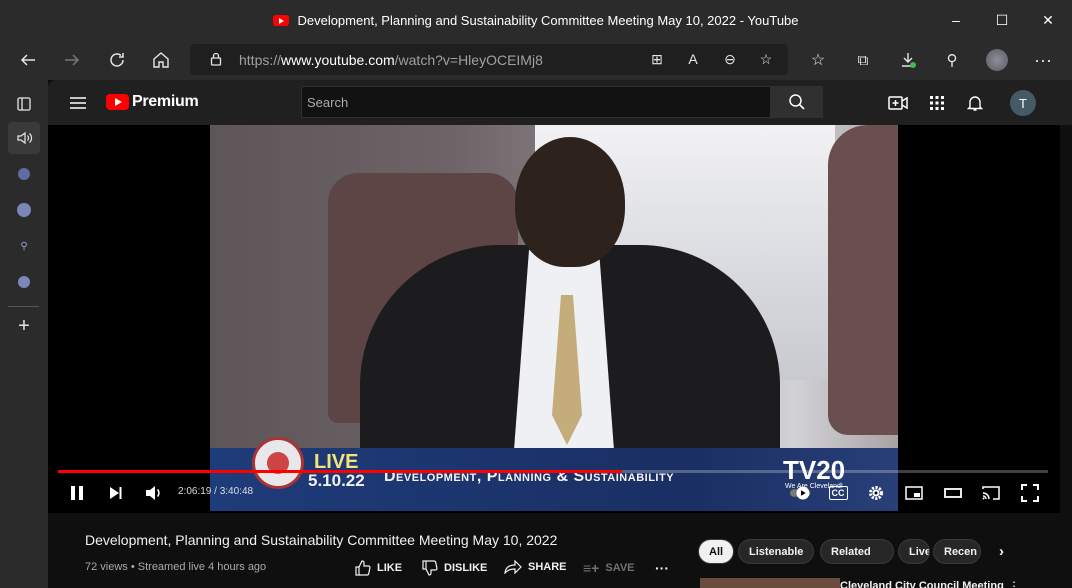  Describe the element at coordinates (216, 491) in the screenshot. I see `time-display: 2:06:19 / 3:40:48` at that location.